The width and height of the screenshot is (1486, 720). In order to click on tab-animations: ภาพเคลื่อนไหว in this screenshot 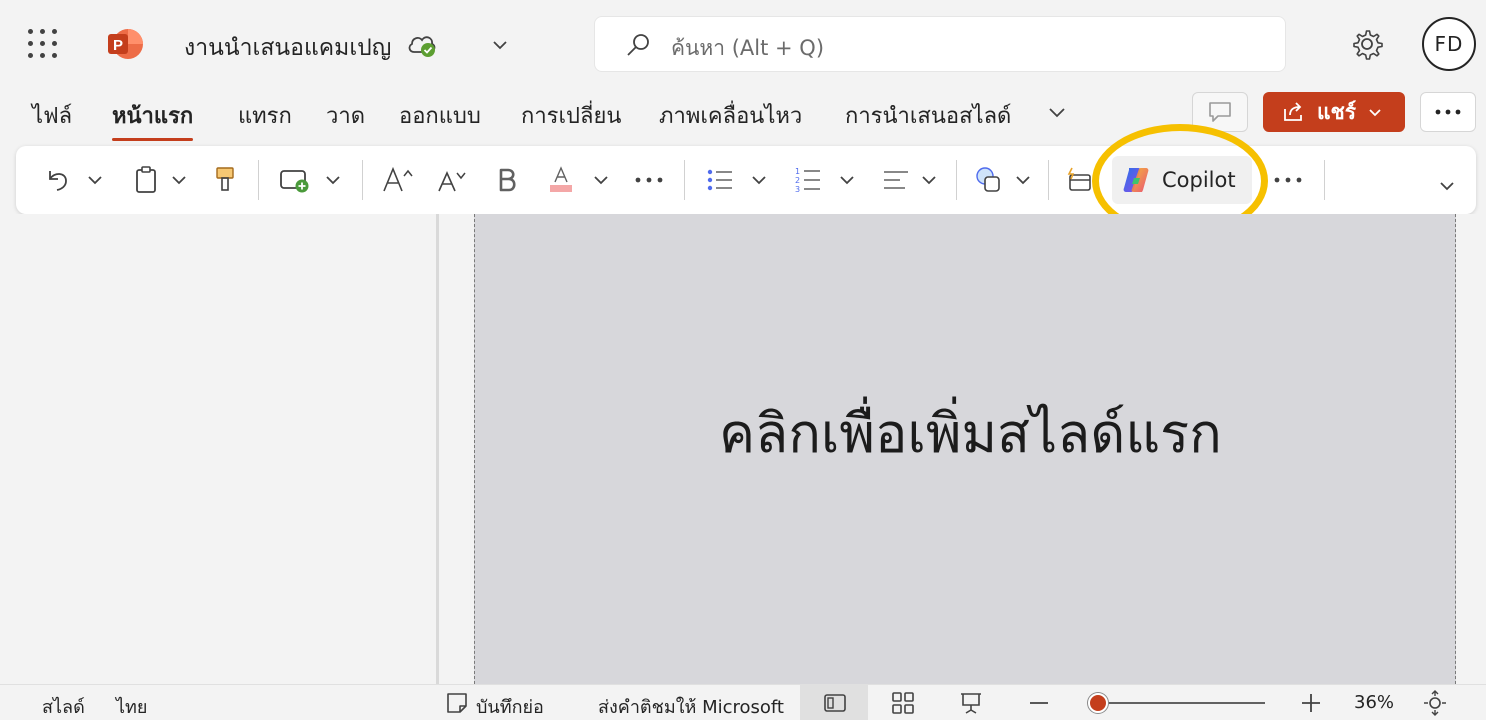, I will do `click(730, 115)`.